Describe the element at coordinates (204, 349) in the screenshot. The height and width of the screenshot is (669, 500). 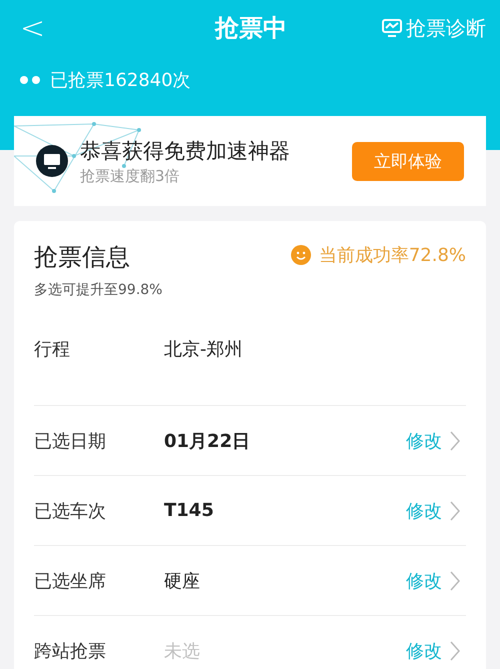
I see `row-value: 北京-郑州` at that location.